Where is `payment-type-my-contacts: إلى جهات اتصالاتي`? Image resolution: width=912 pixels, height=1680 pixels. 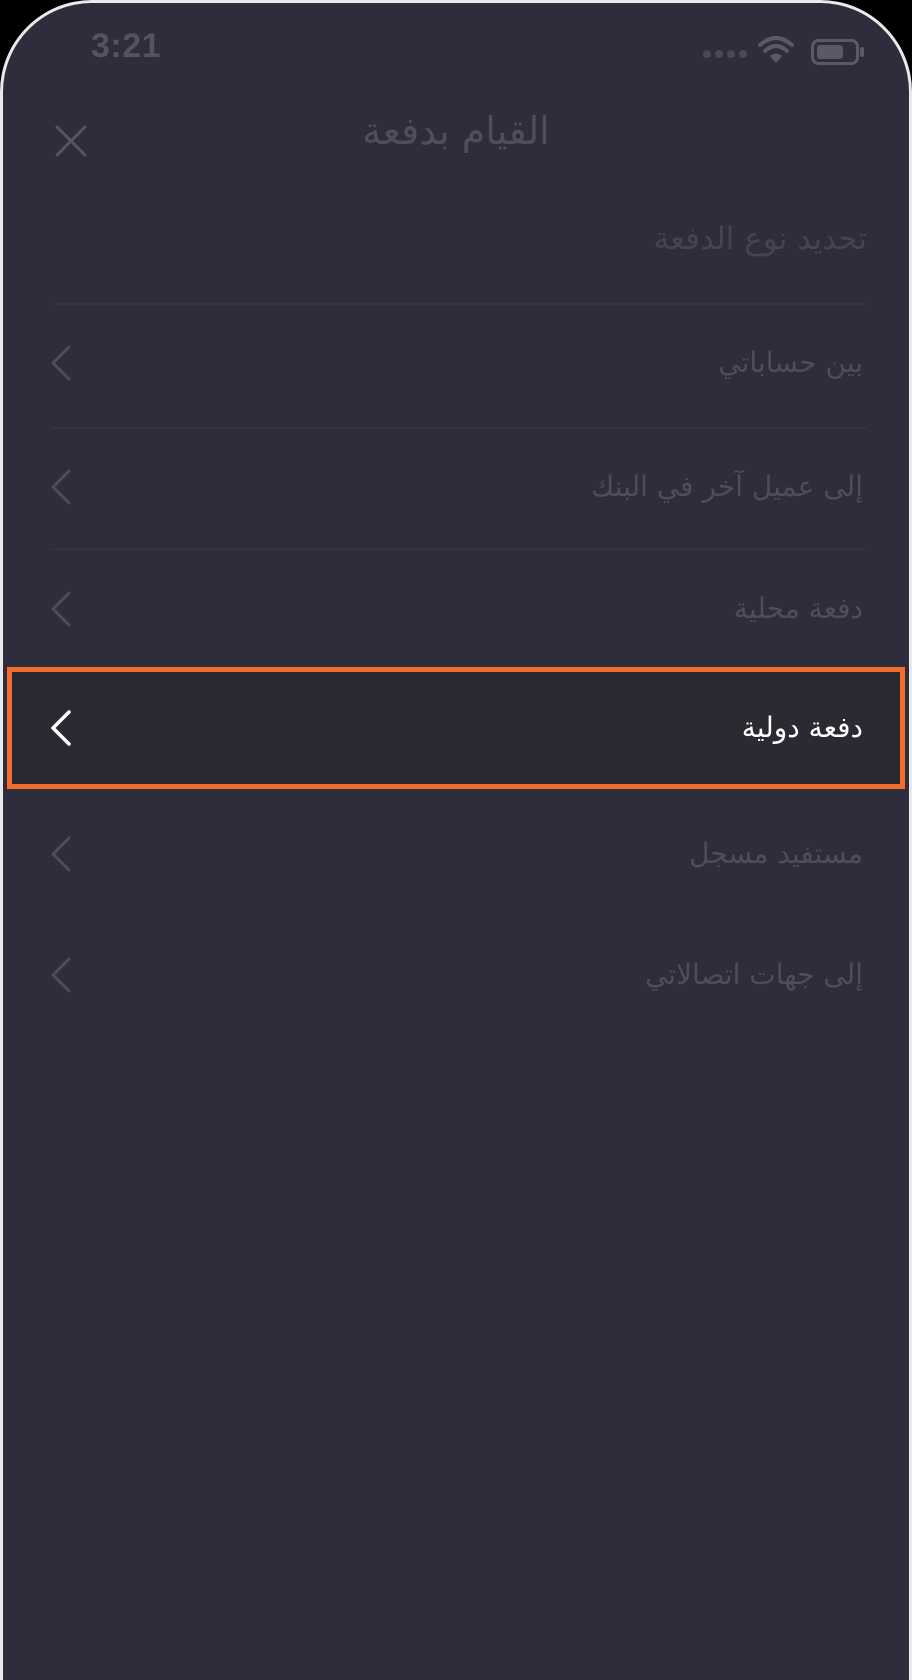
payment-type-my-contacts: إلى جهات اتصالاتي is located at coordinates (456, 975).